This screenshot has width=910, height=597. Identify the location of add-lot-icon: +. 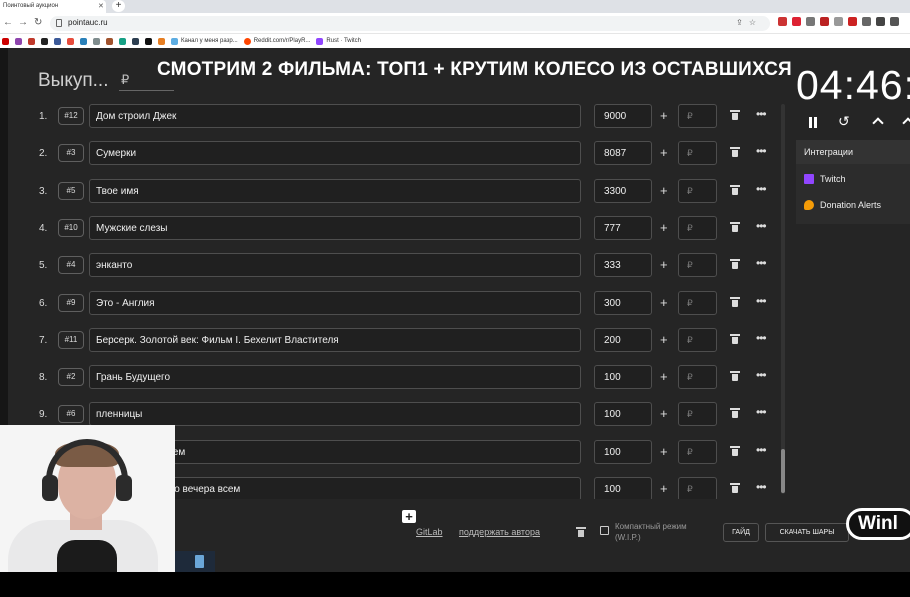
(409, 516).